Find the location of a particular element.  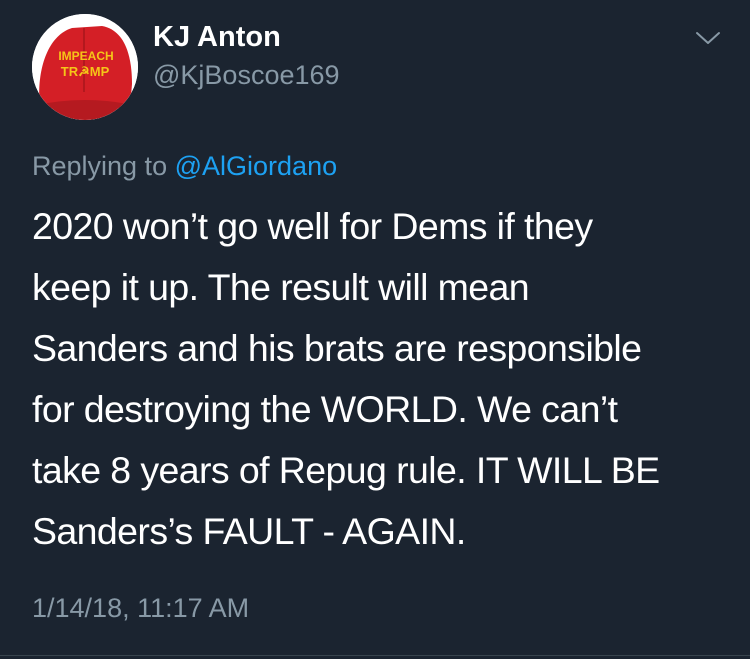

tweet-text-line: Sanders’s FAULT - AGAIN. is located at coordinates (249, 531).